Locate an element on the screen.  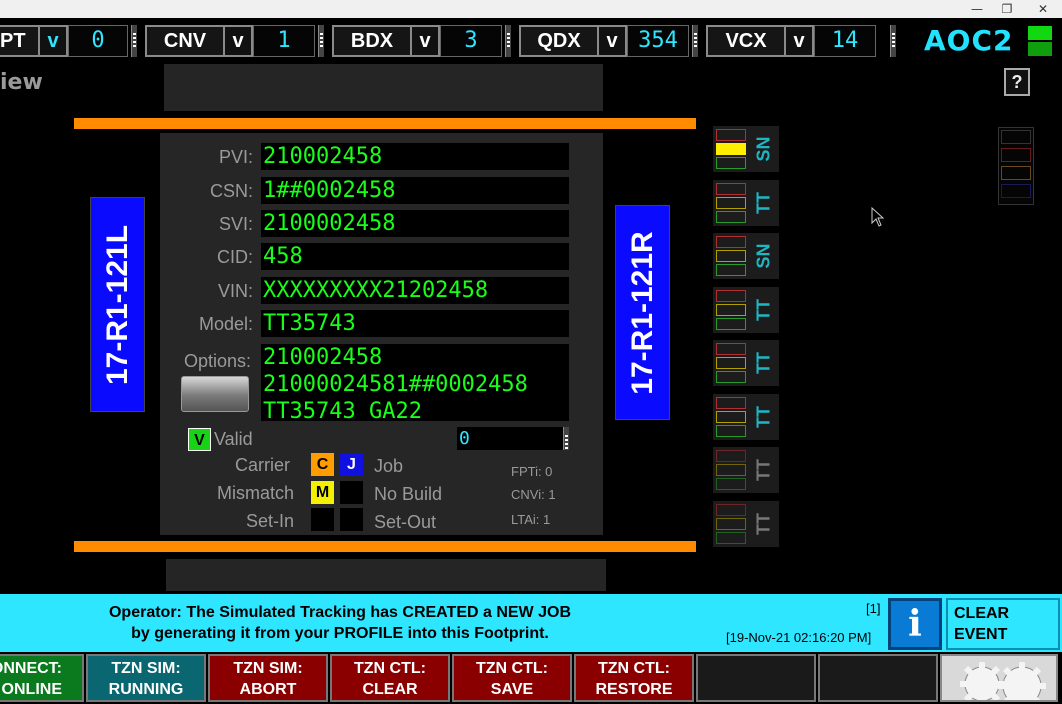
close-button: ✕ is located at coordinates (1043, 9).